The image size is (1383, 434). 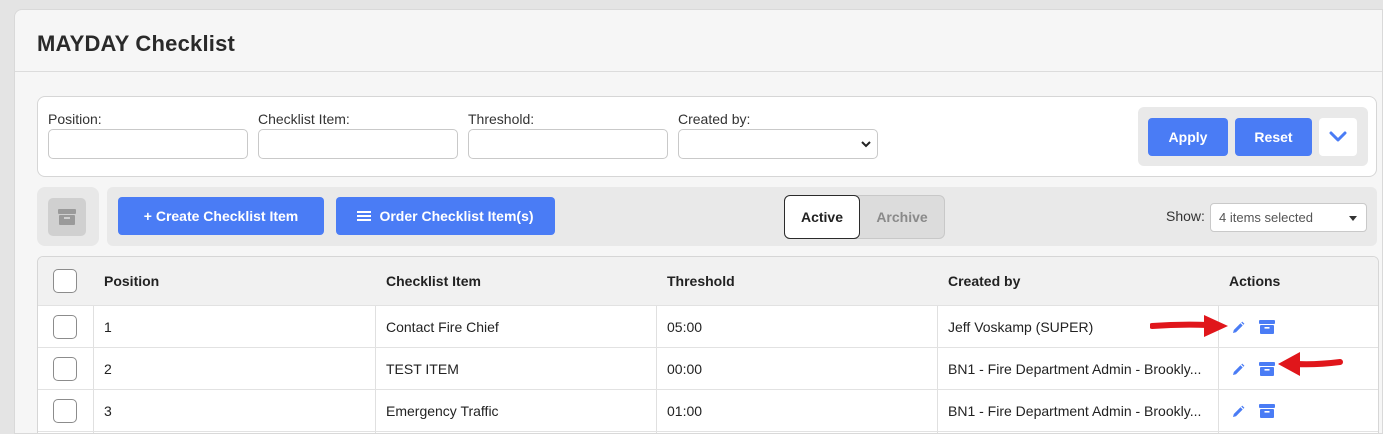 I want to click on bulk-archive-button, so click(x=67, y=217).